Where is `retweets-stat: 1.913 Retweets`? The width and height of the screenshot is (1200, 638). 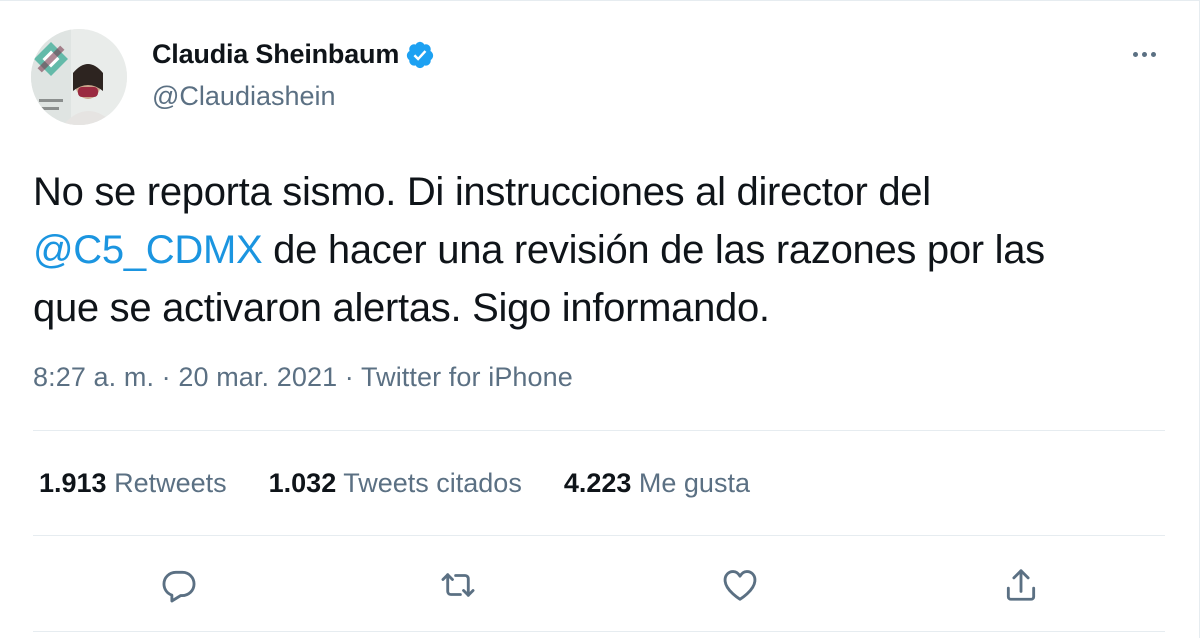
retweets-stat: 1.913 Retweets is located at coordinates (133, 483).